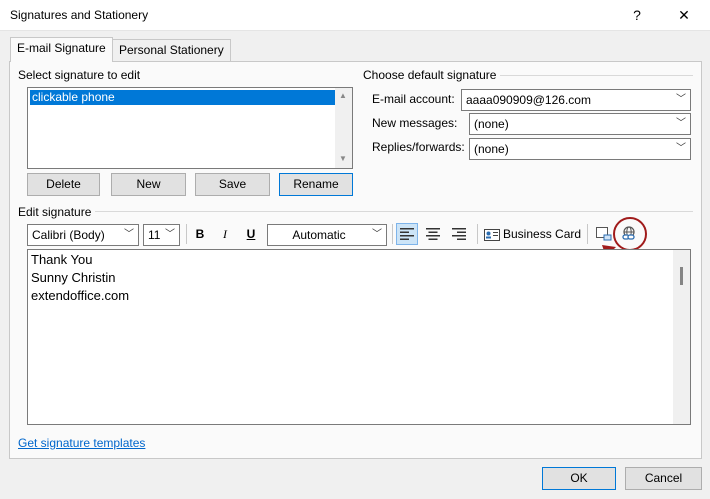  I want to click on align-center-icon, so click(433, 234).